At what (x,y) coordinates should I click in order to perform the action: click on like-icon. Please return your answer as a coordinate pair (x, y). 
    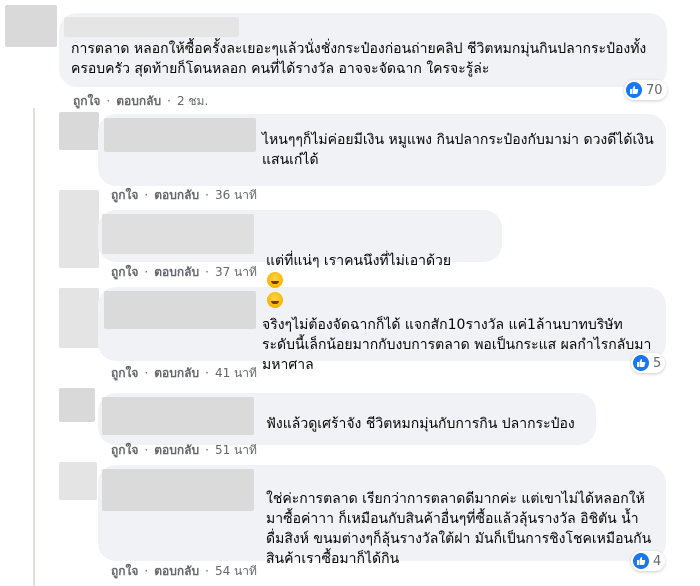
    Looking at the image, I should click on (634, 90).